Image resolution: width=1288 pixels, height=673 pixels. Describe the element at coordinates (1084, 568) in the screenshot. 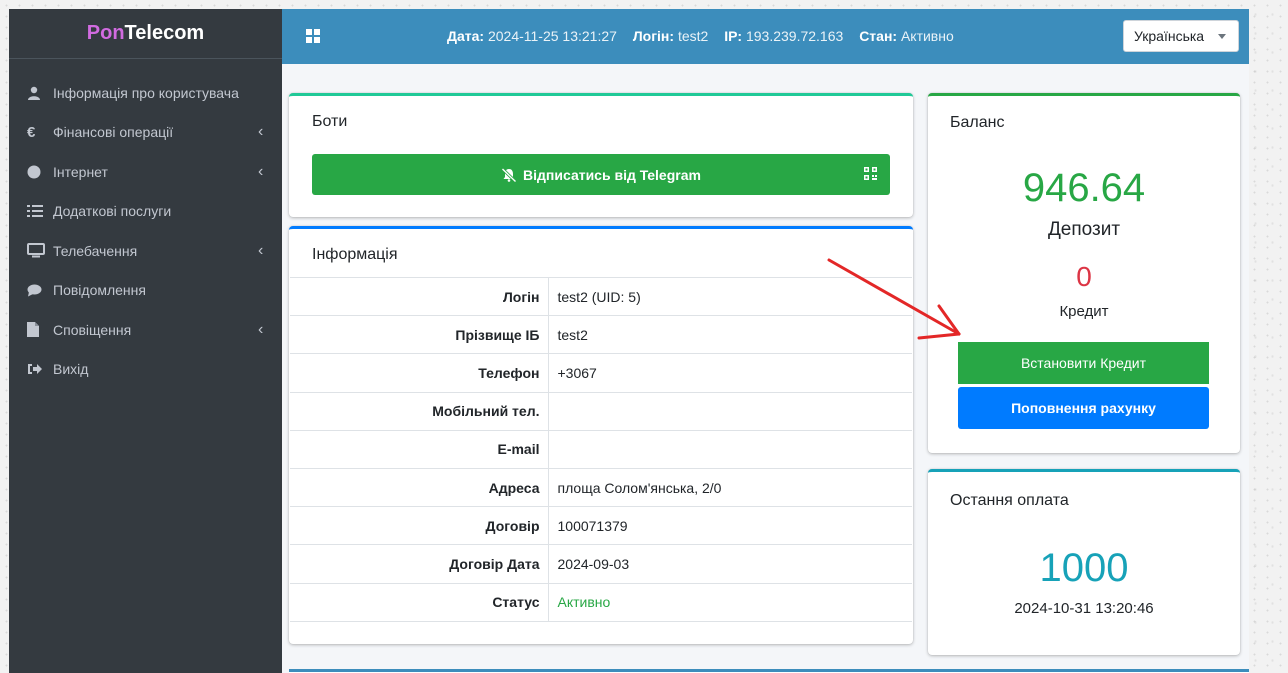

I see `last-payment-amount: 1000` at that location.